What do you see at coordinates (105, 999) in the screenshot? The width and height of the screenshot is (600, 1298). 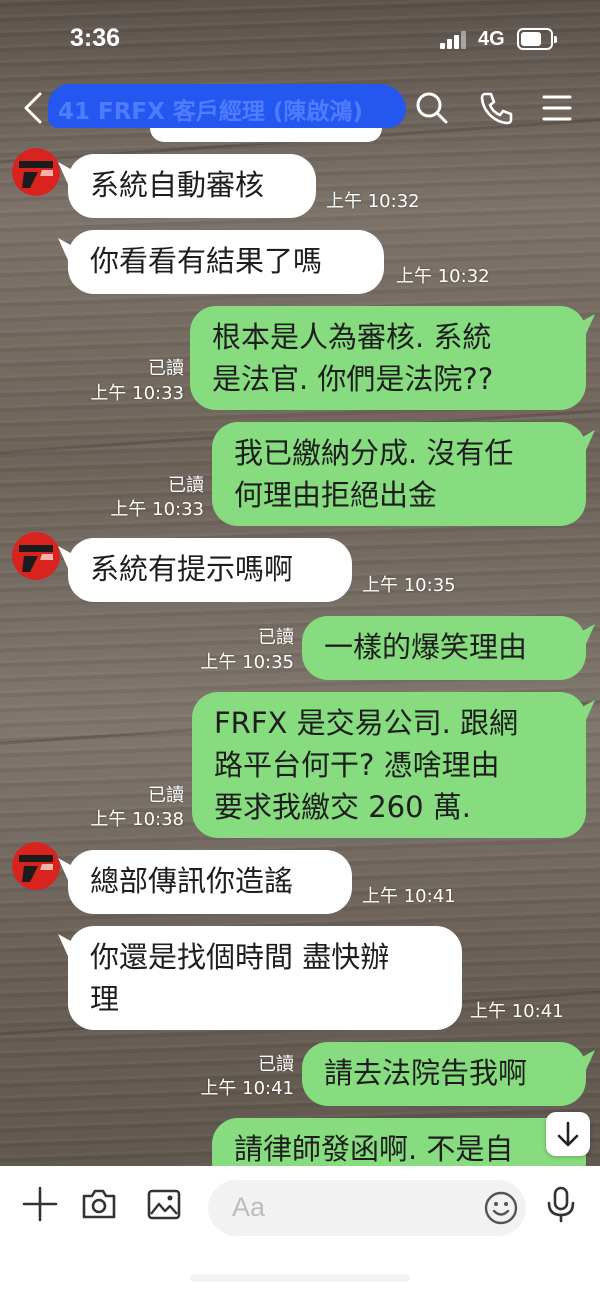 I see `message-text-line: 理` at bounding box center [105, 999].